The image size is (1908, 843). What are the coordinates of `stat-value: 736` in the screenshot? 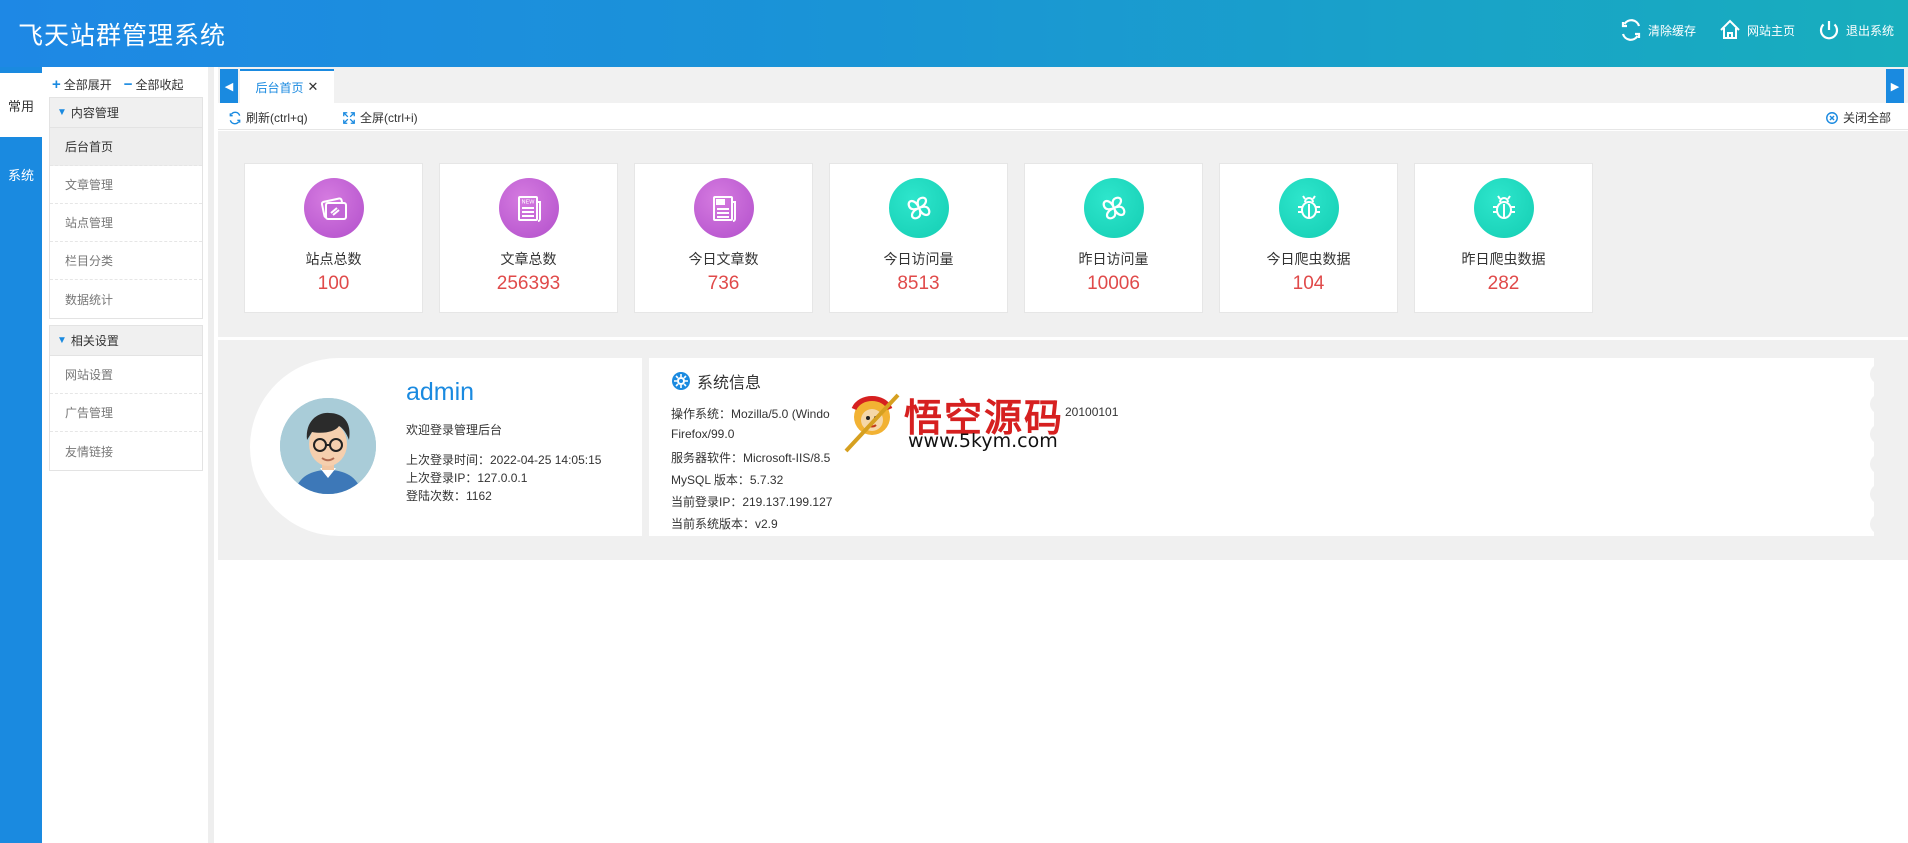 It's located at (723, 283).